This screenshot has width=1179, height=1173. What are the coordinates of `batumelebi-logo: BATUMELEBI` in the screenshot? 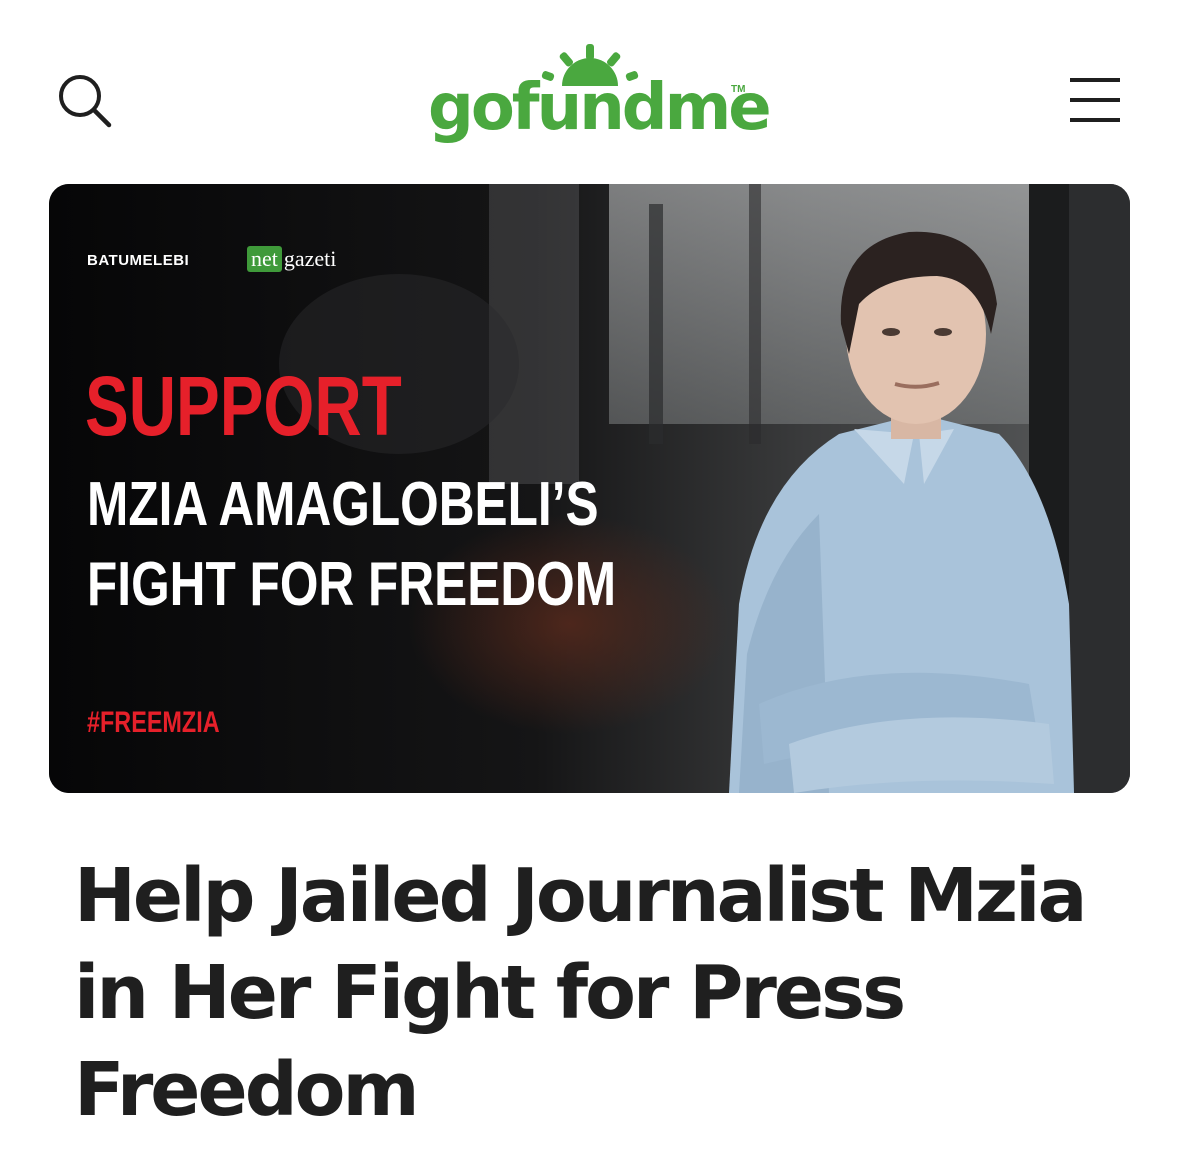 It's located at (138, 260).